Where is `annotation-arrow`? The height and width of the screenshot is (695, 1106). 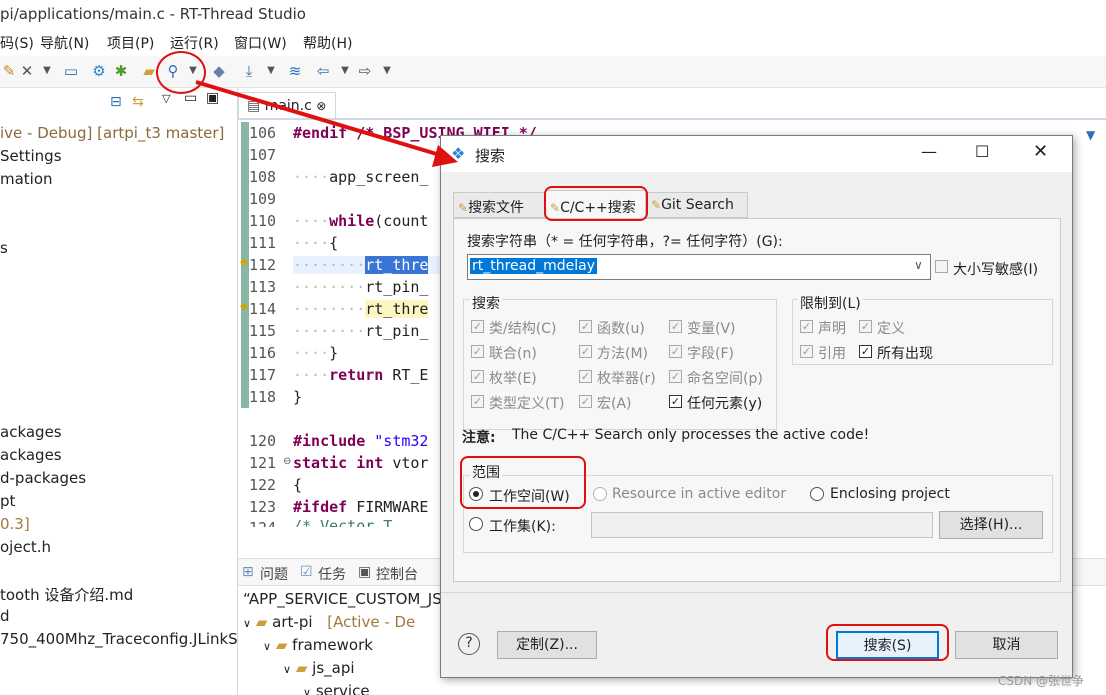 annotation-arrow is located at coordinates (326, 123).